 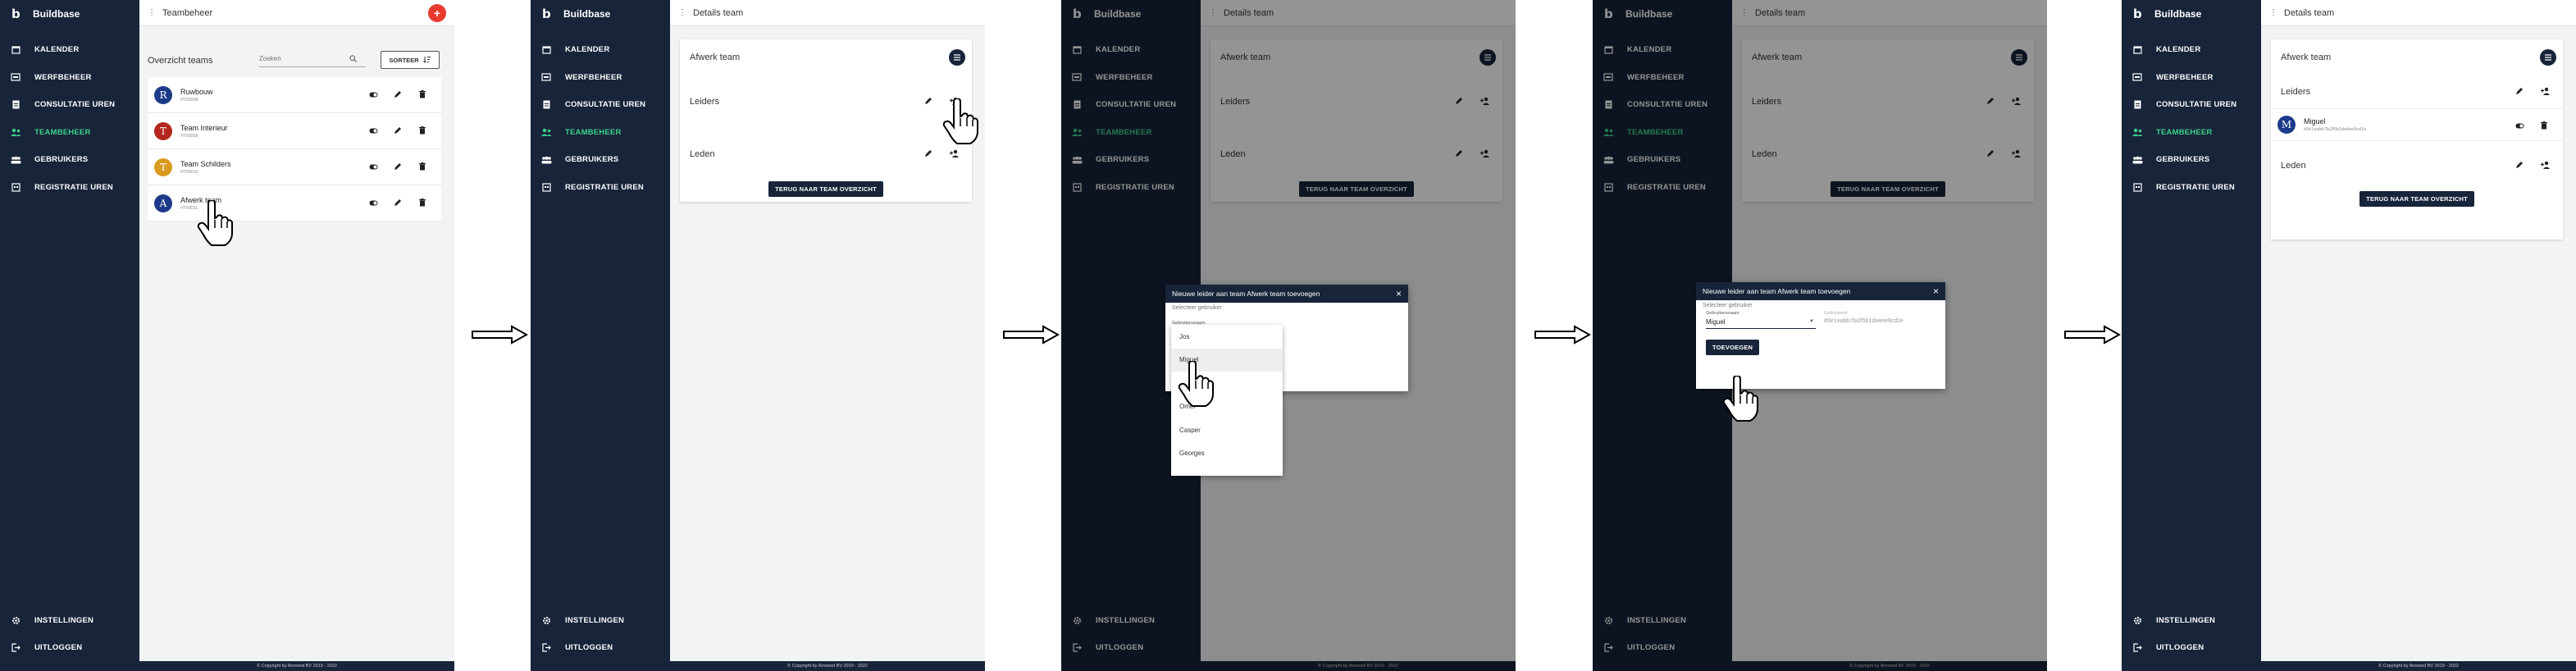 What do you see at coordinates (294, 95) in the screenshot?
I see `team-row: R Ruwbouw #T00008` at bounding box center [294, 95].